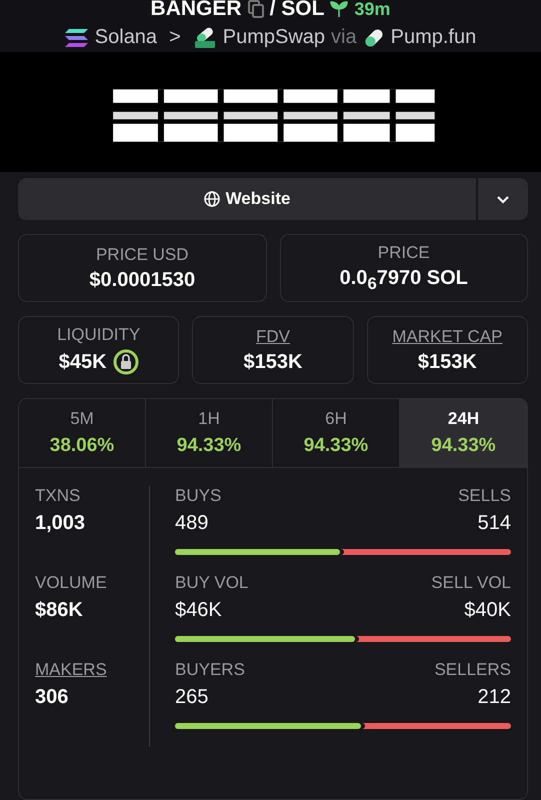  Describe the element at coordinates (204, 37) in the screenshot. I see `pill-swap-icon` at that location.